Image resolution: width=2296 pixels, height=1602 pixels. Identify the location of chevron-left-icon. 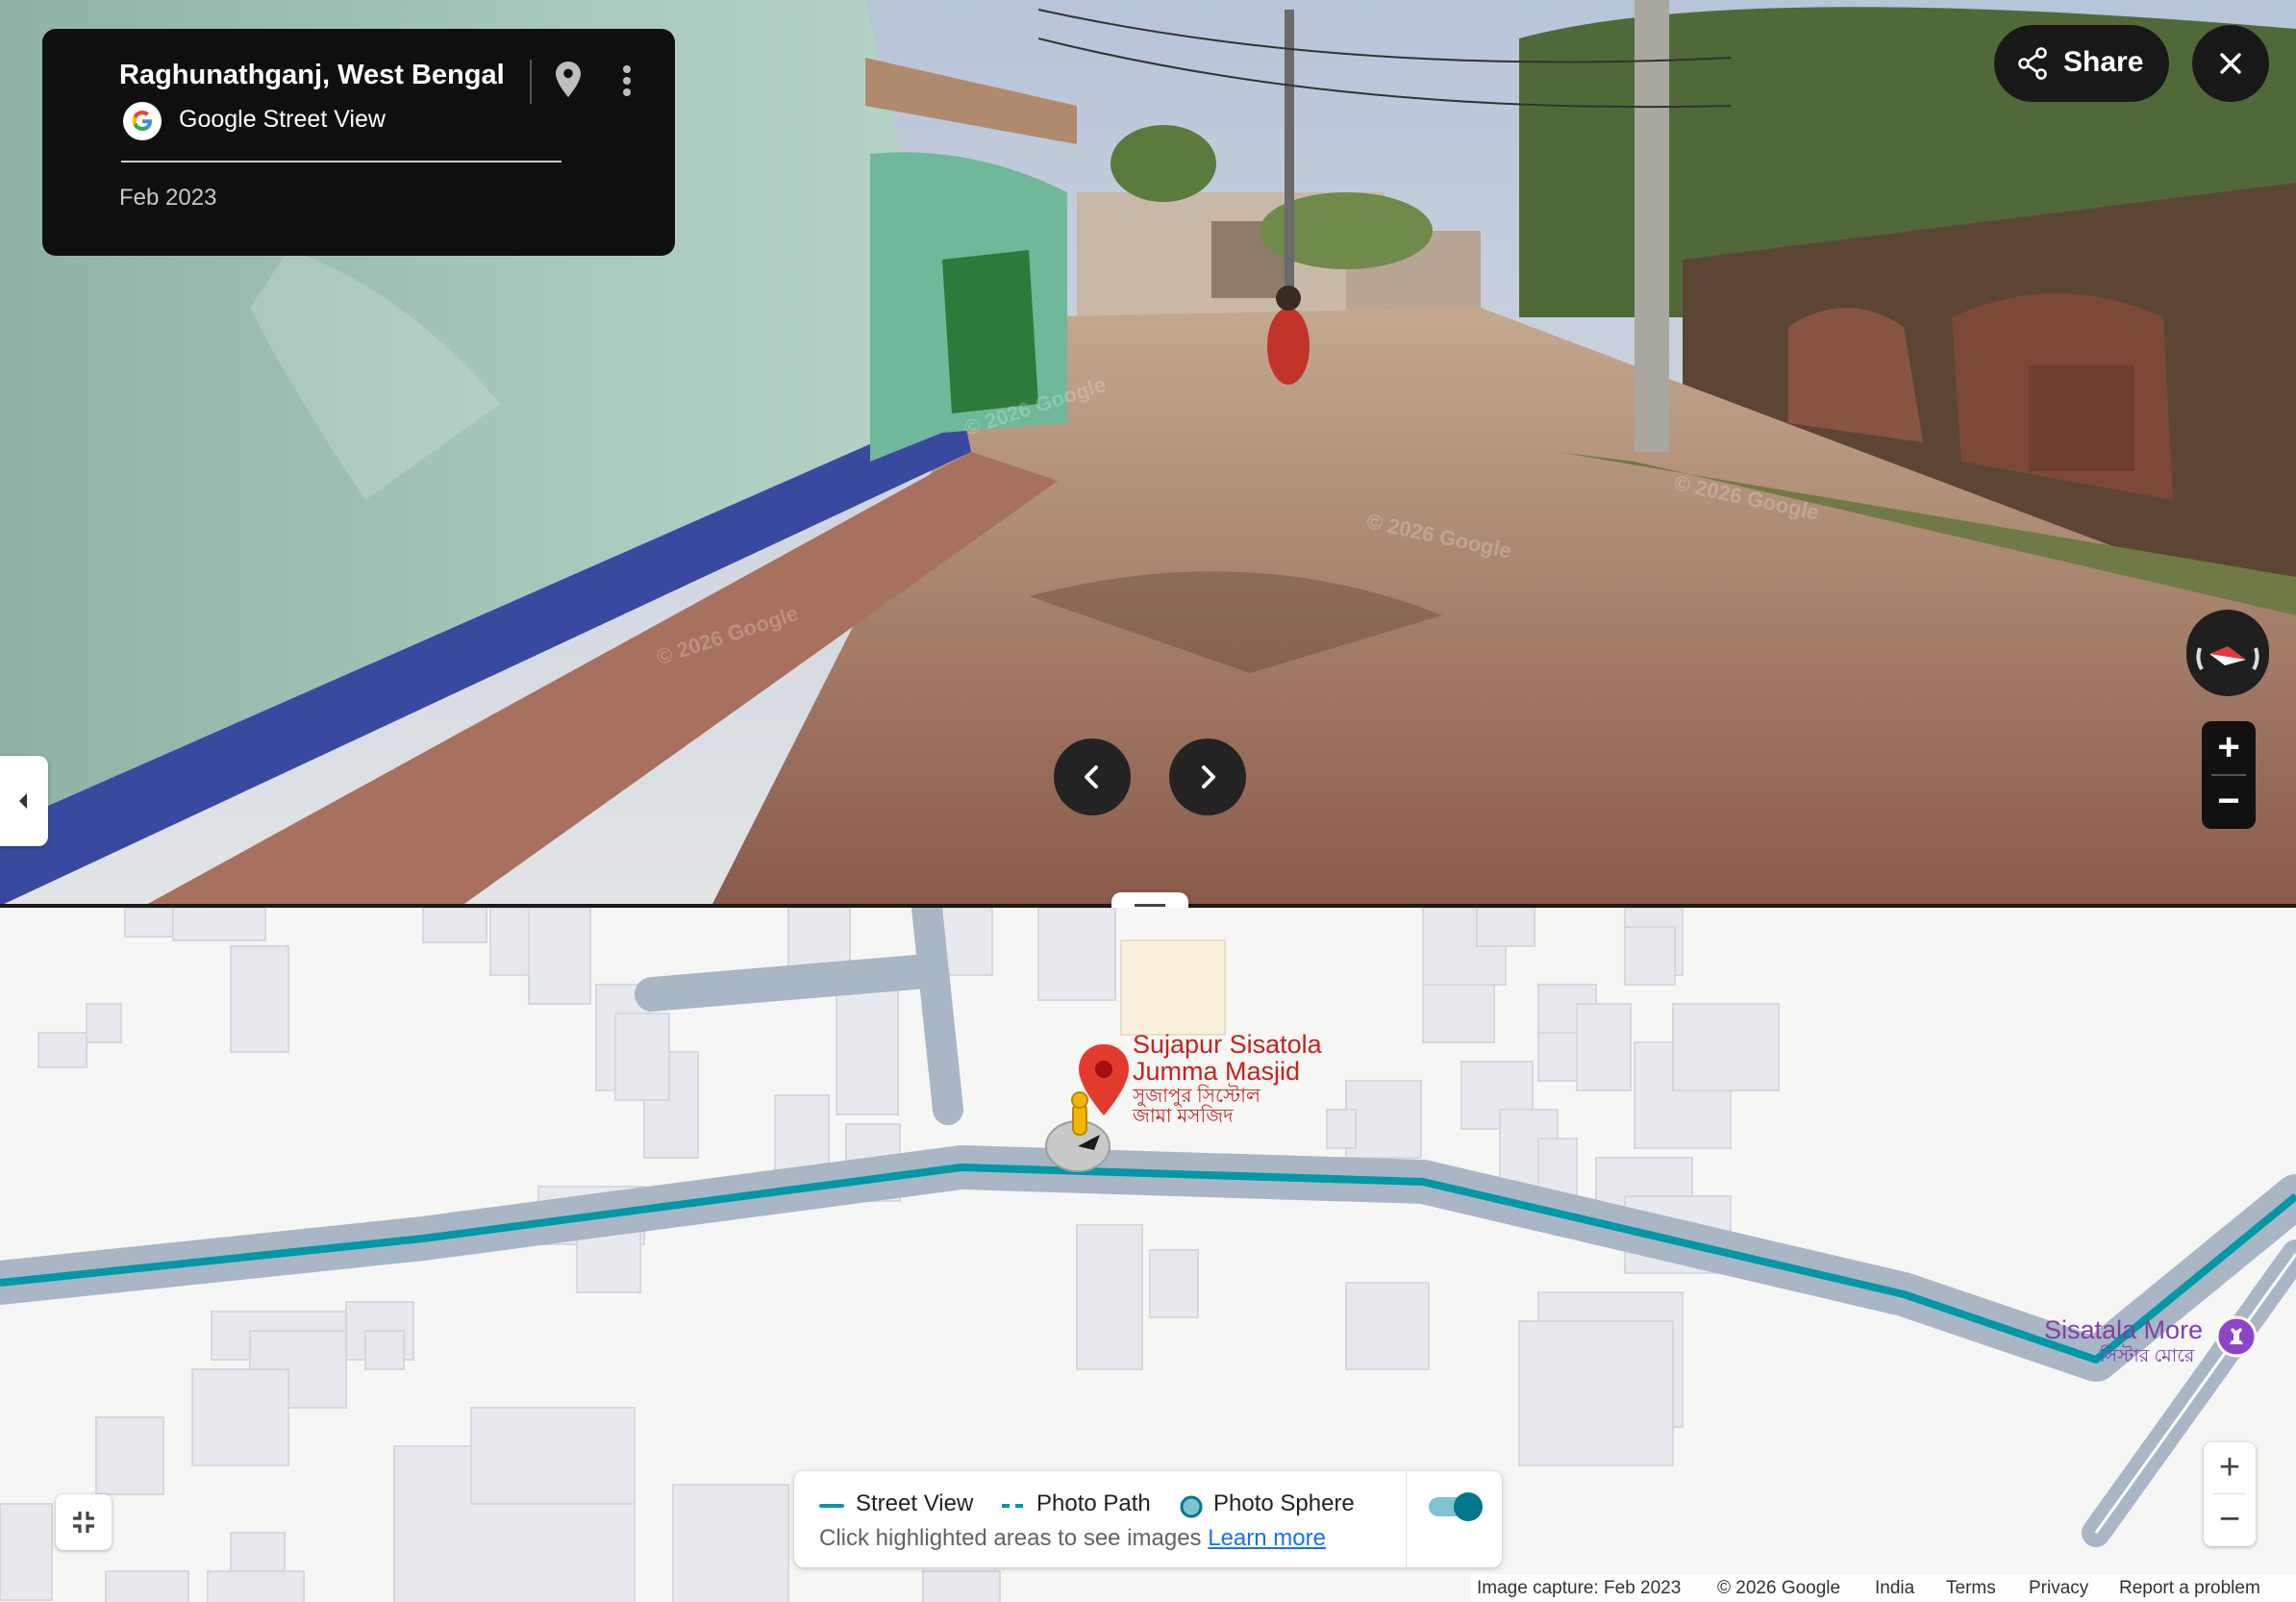
(1091, 777).